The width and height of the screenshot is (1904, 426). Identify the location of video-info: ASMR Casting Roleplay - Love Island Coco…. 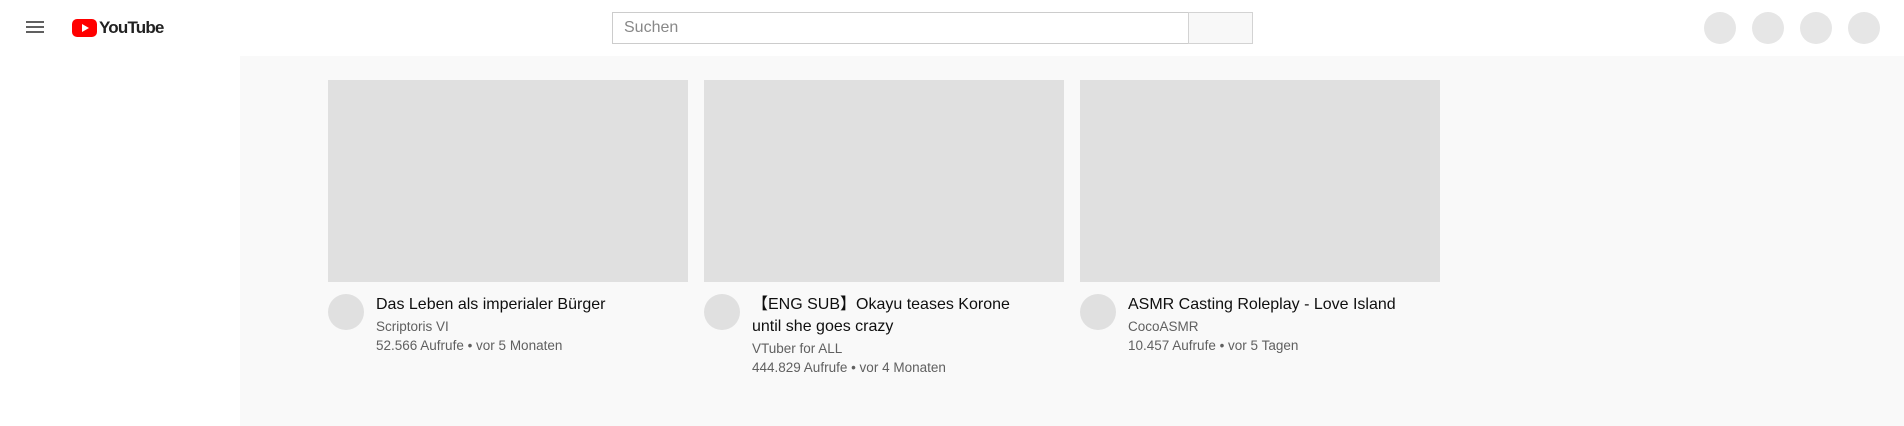
(1273, 324).